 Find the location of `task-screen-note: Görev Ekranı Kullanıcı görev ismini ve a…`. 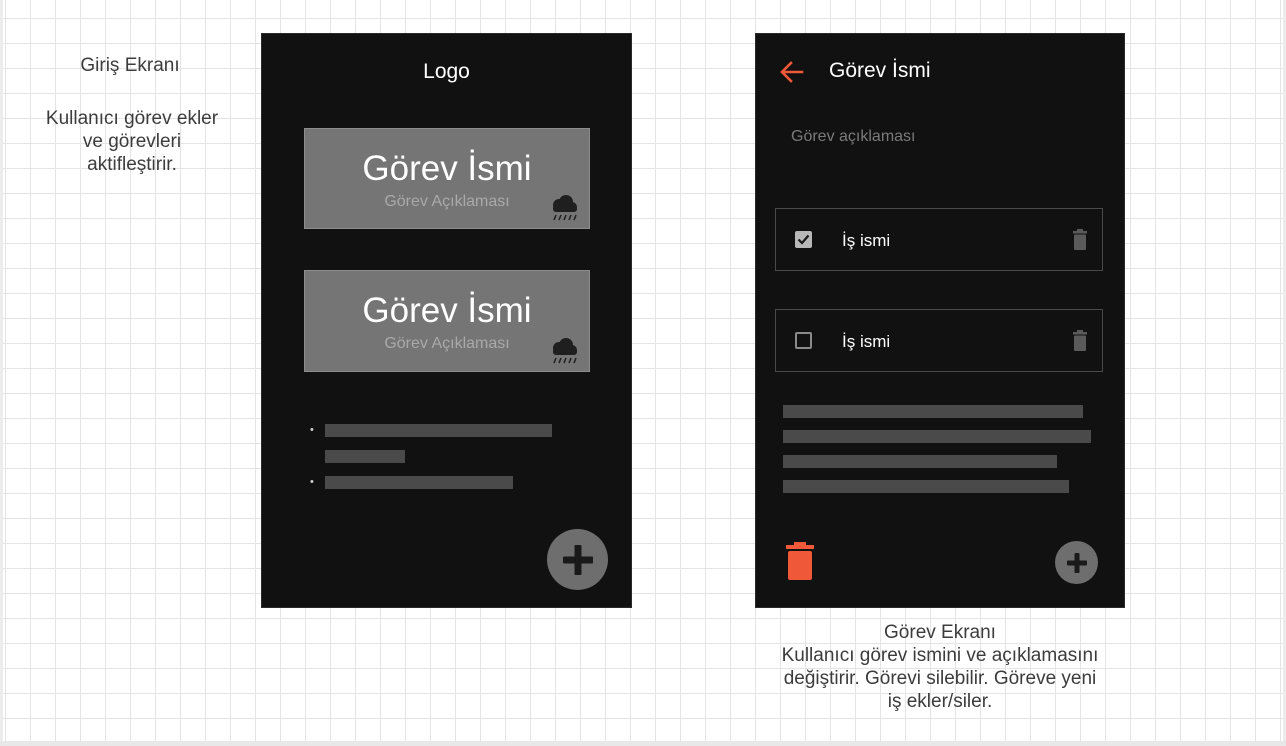

task-screen-note: Görev Ekranı Kullanıcı görev ismini ve a… is located at coordinates (940, 667).